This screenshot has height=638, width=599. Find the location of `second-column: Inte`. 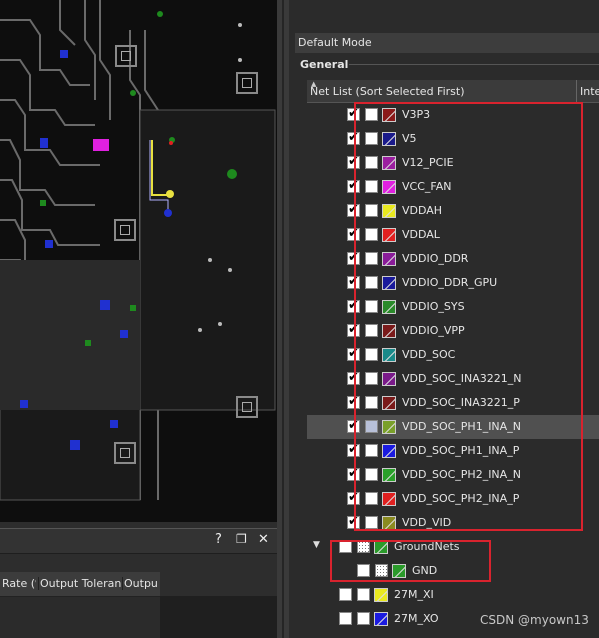

second-column: Inte is located at coordinates (589, 91).